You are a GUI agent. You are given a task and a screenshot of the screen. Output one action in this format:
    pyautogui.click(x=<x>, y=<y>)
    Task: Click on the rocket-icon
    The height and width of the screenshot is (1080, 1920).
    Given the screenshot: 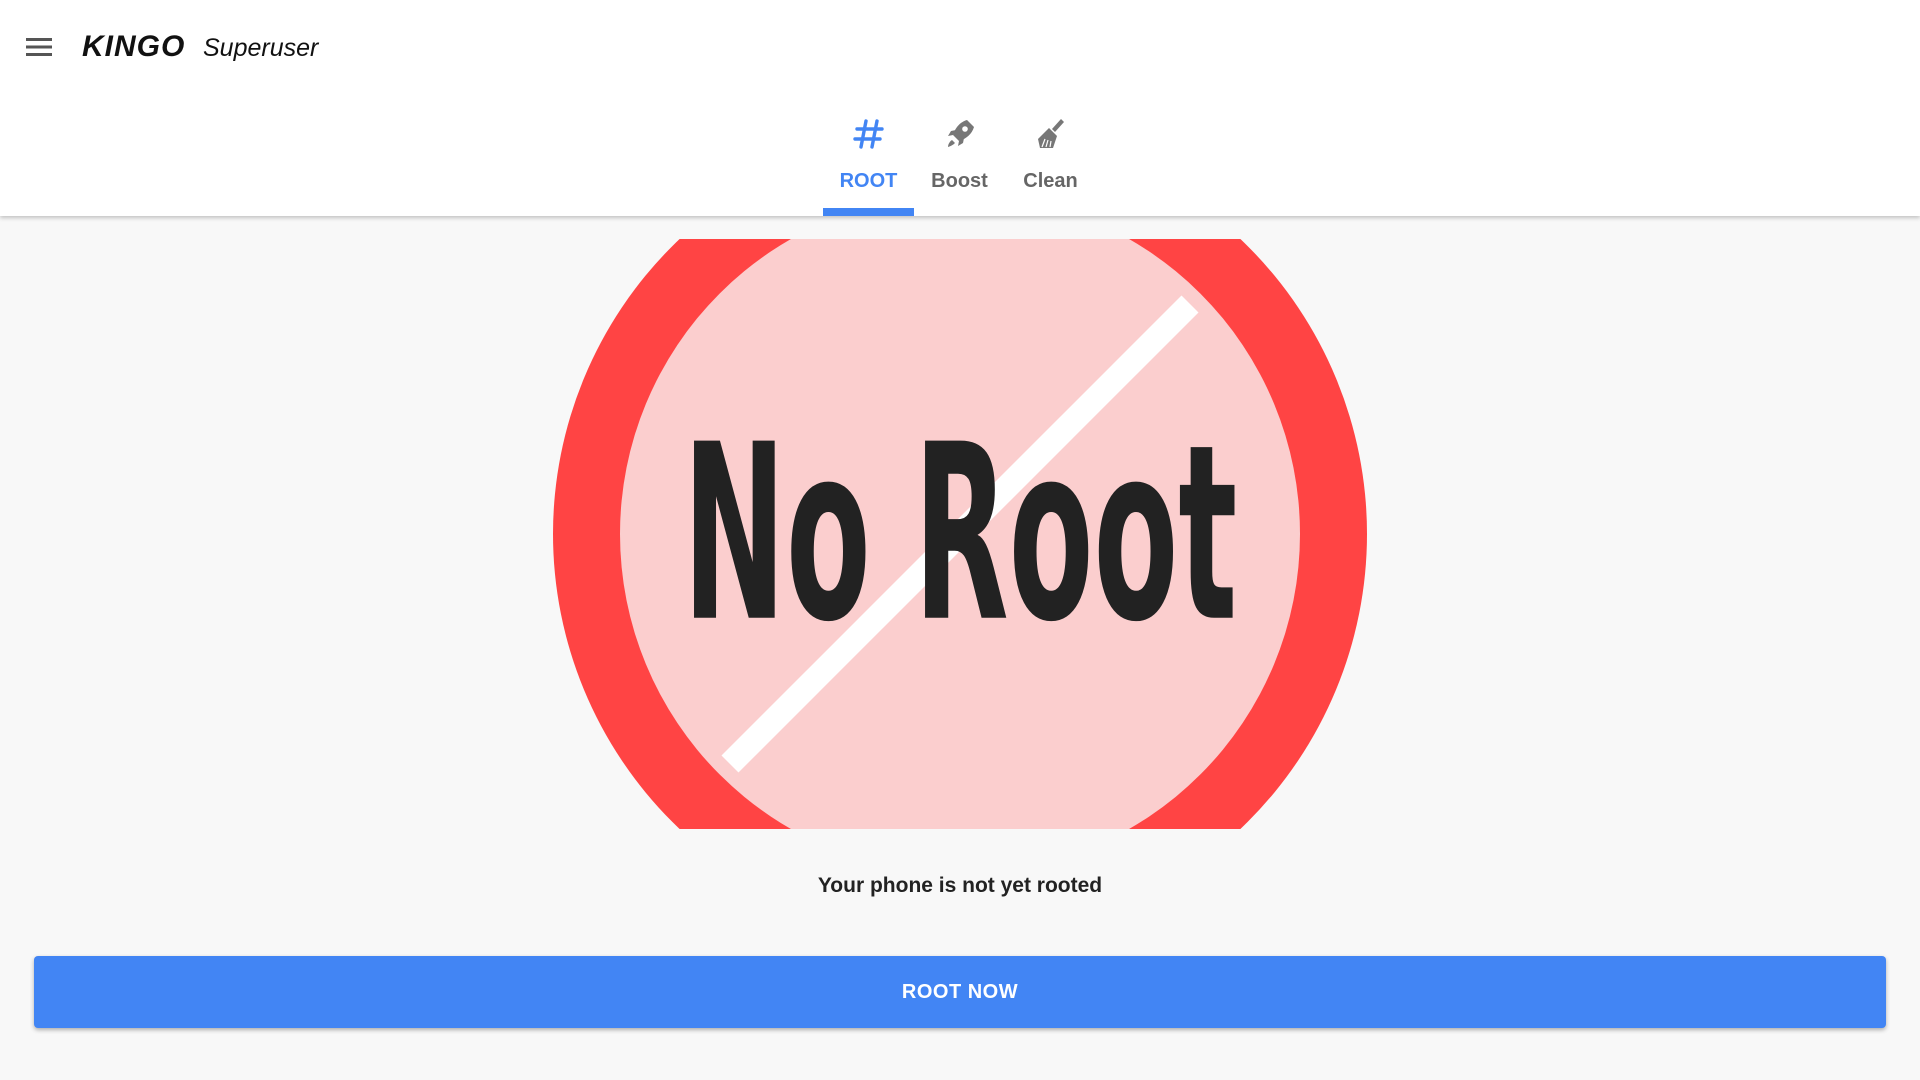 What is the action you would take?
    pyautogui.click(x=959, y=134)
    